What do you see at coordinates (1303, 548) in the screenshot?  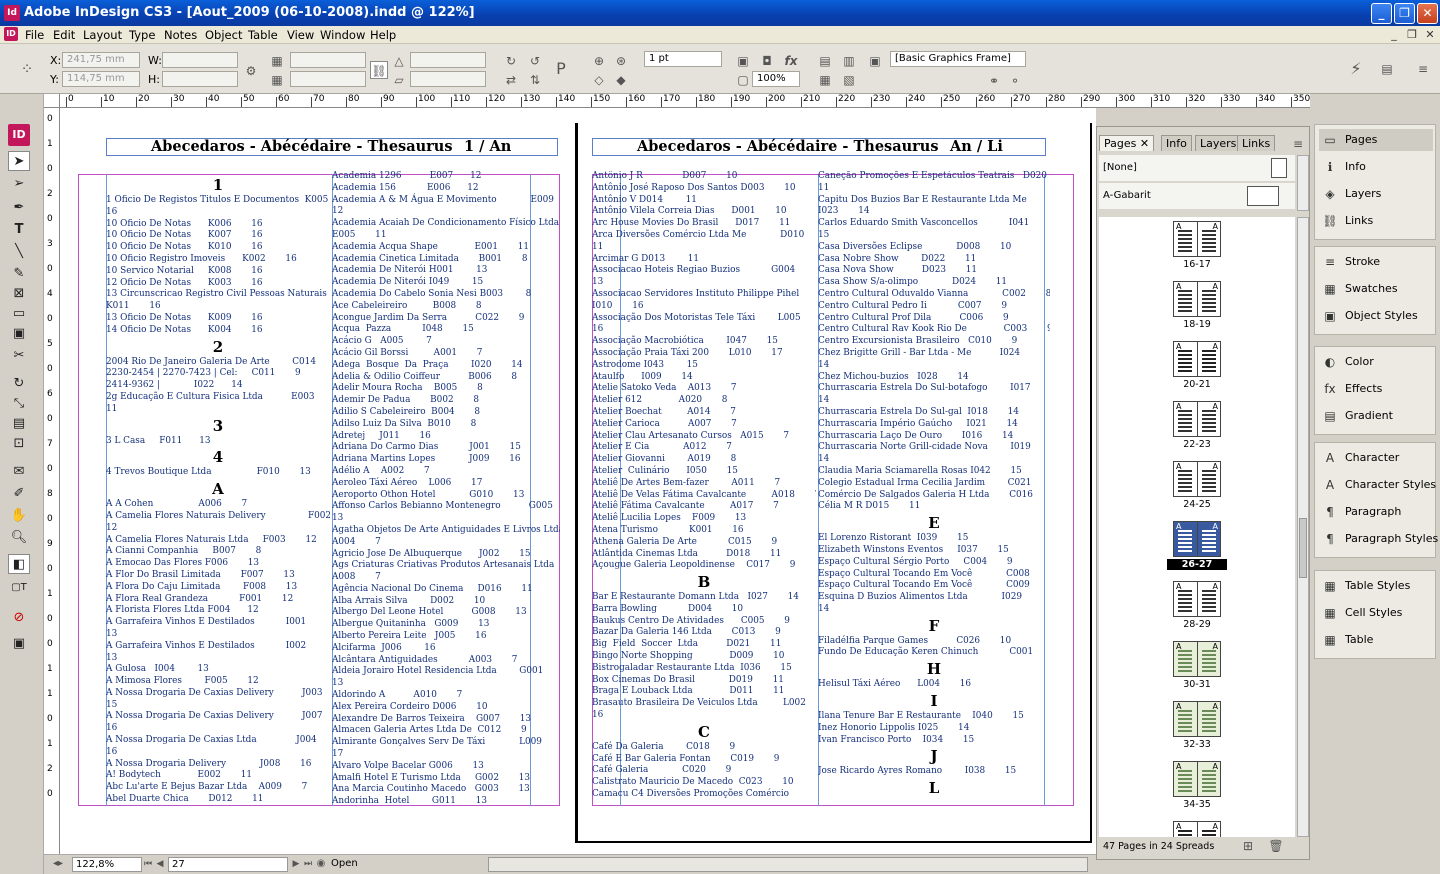 I see `scroll-thumb` at bounding box center [1303, 548].